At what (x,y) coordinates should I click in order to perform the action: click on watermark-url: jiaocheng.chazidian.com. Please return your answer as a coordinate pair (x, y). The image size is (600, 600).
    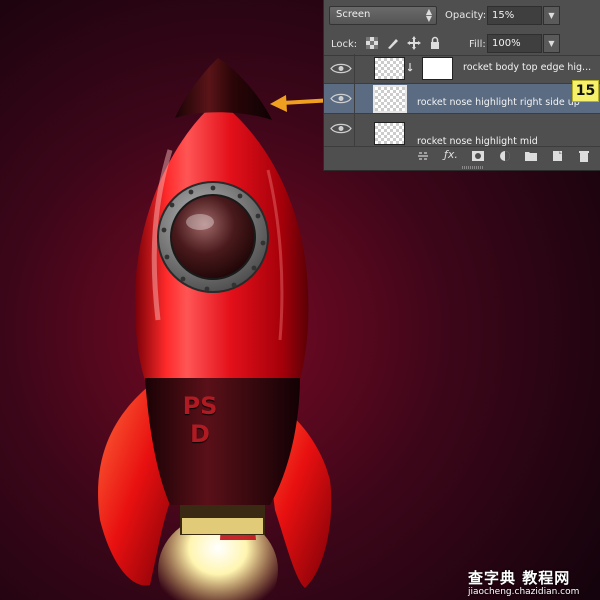
    Looking at the image, I should click on (524, 592).